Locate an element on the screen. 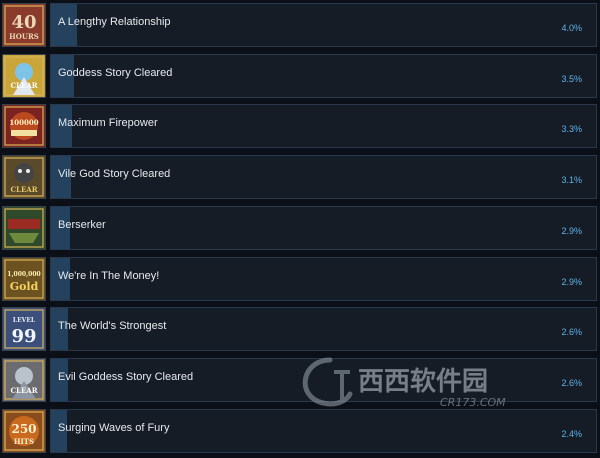  gold-icon: 1,000,000 Gold is located at coordinates (24, 279).